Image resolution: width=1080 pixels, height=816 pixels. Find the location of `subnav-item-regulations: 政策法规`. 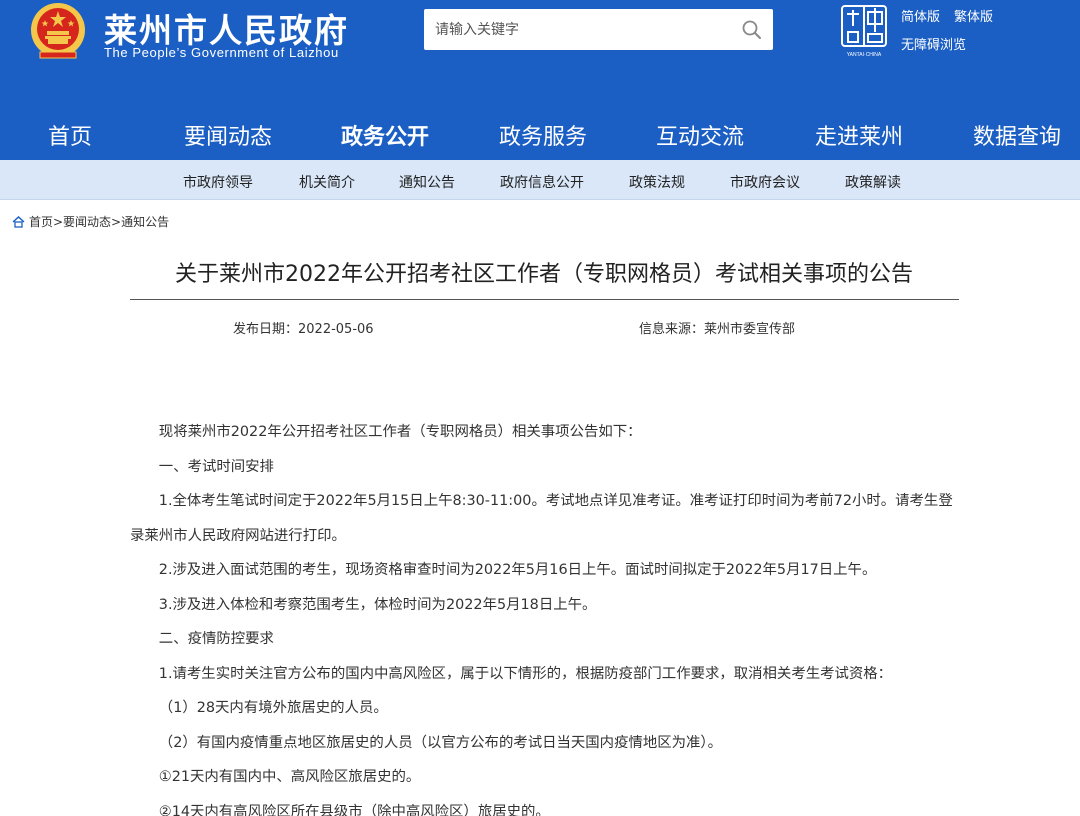

subnav-item-regulations: 政策法规 is located at coordinates (657, 182).